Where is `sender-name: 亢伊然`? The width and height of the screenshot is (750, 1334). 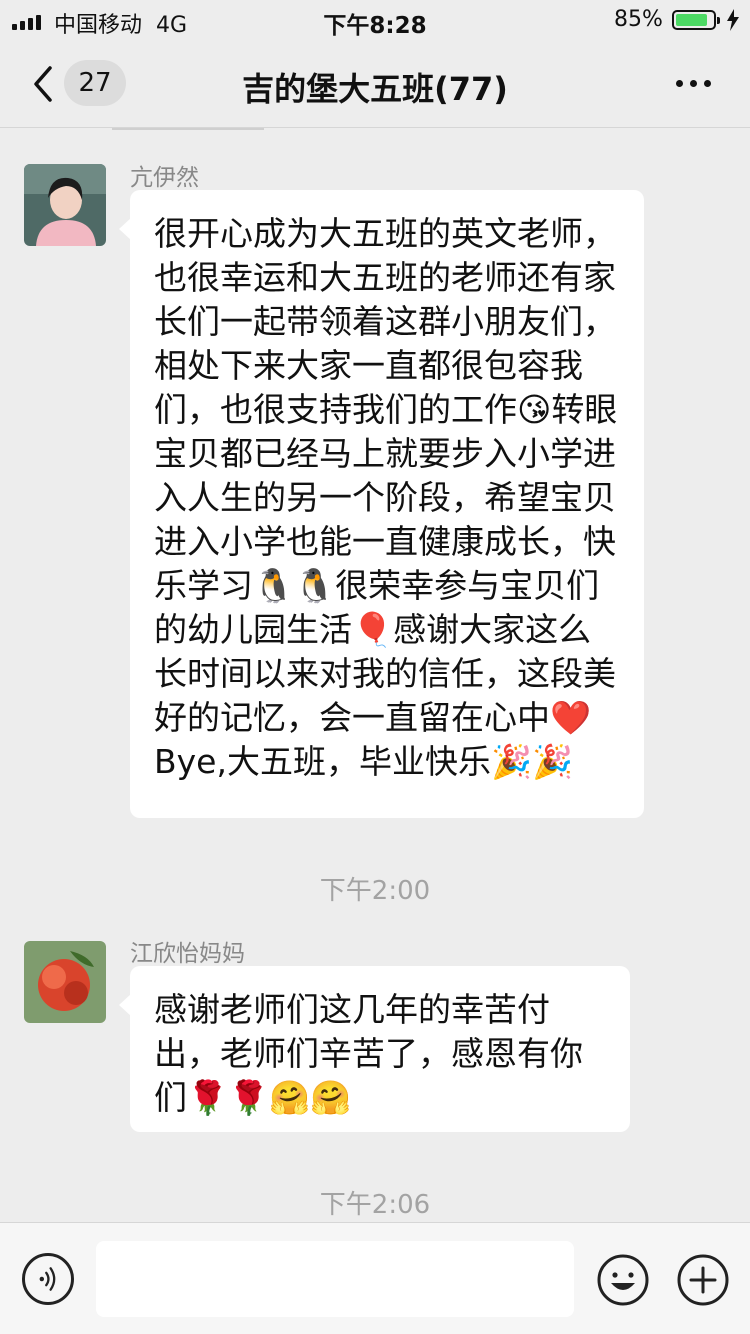
sender-name: 亢伊然 is located at coordinates (164, 178).